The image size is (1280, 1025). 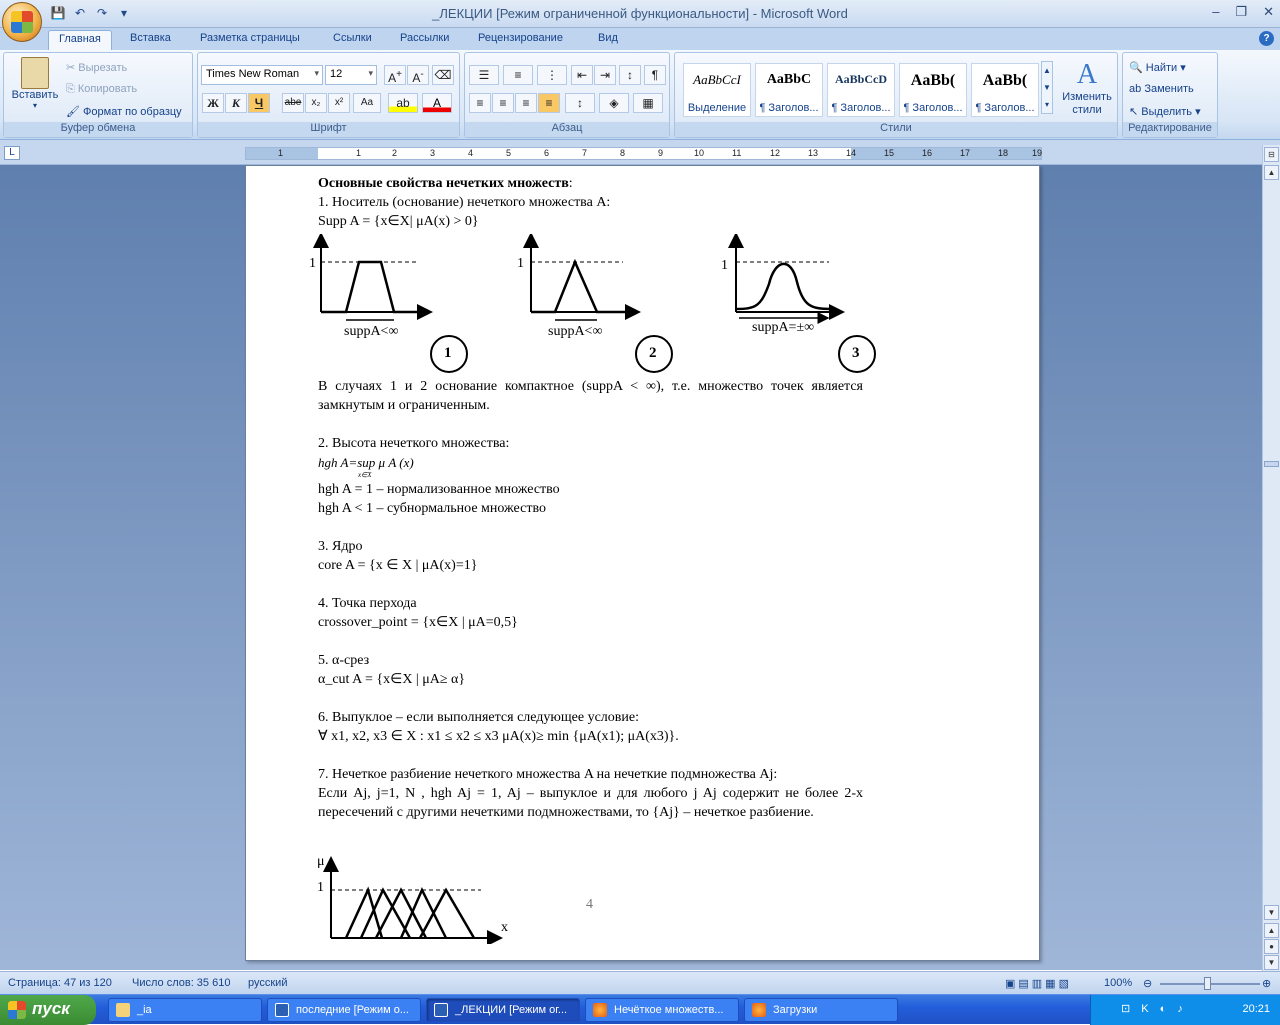 I want to click on help-icon: ?, so click(x=1266, y=38).